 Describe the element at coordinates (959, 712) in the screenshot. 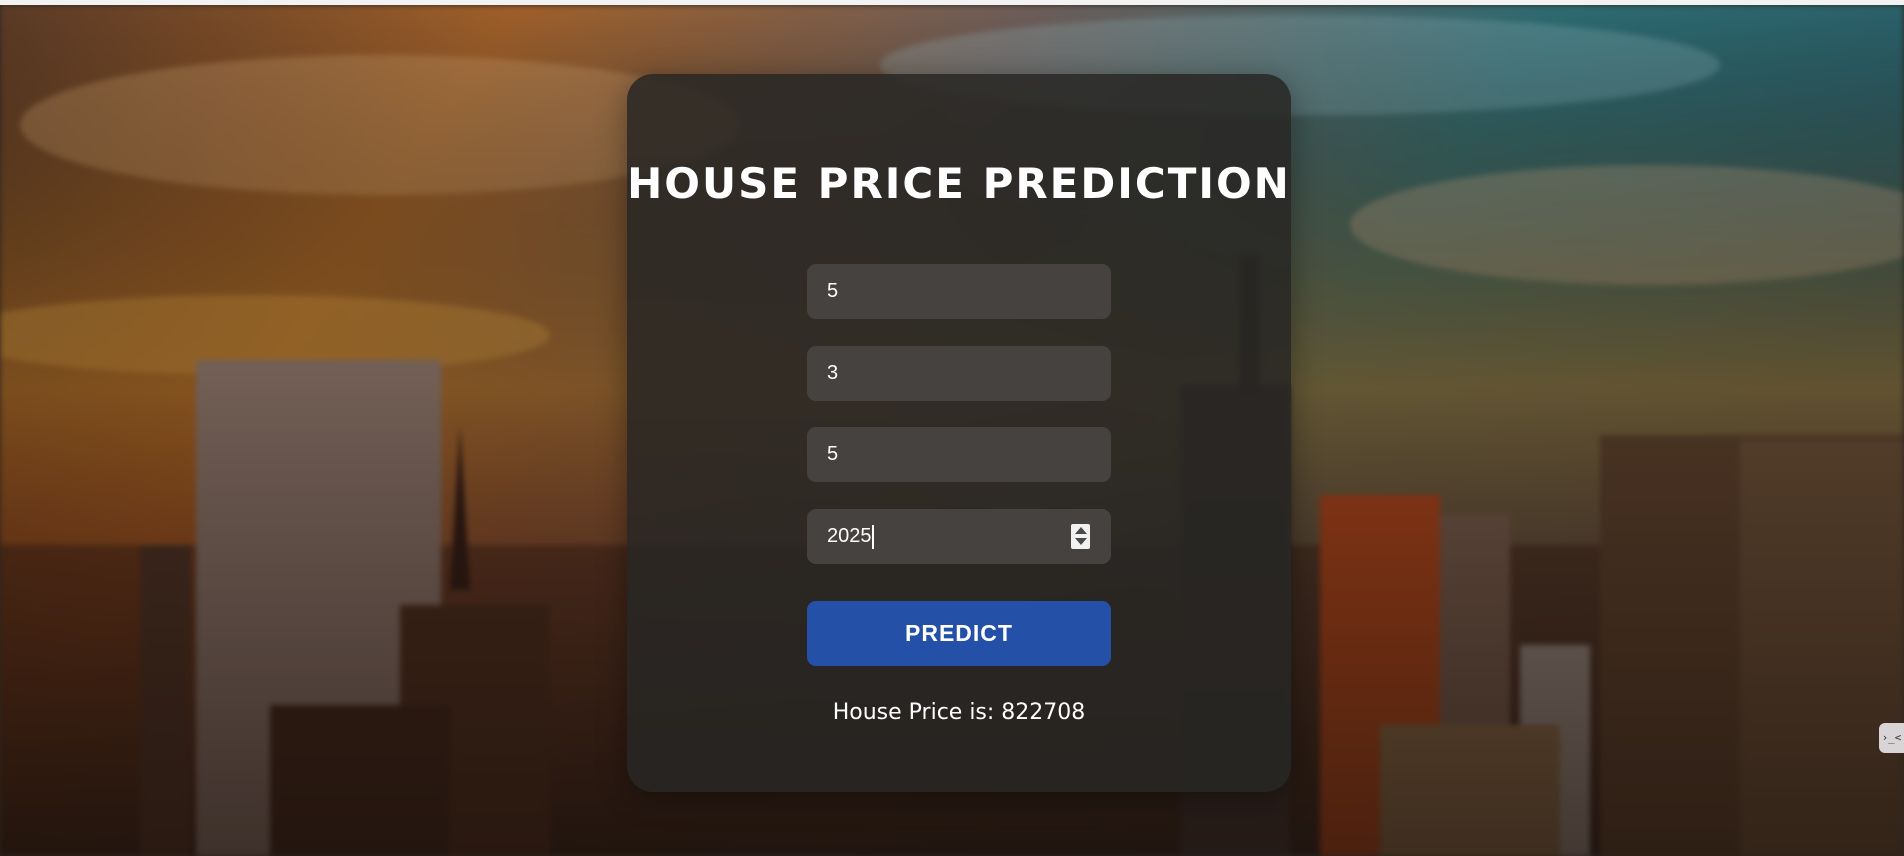

I see `prediction-result: House Price is: 822708` at that location.